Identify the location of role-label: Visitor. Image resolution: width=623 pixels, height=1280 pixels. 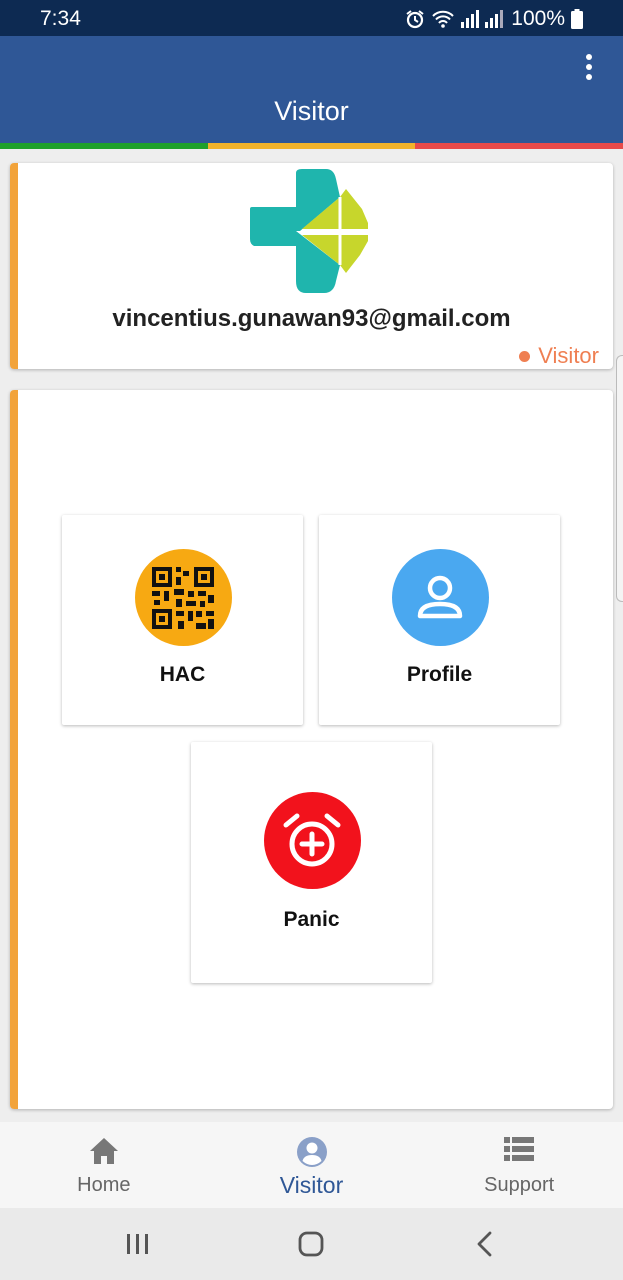
(568, 355).